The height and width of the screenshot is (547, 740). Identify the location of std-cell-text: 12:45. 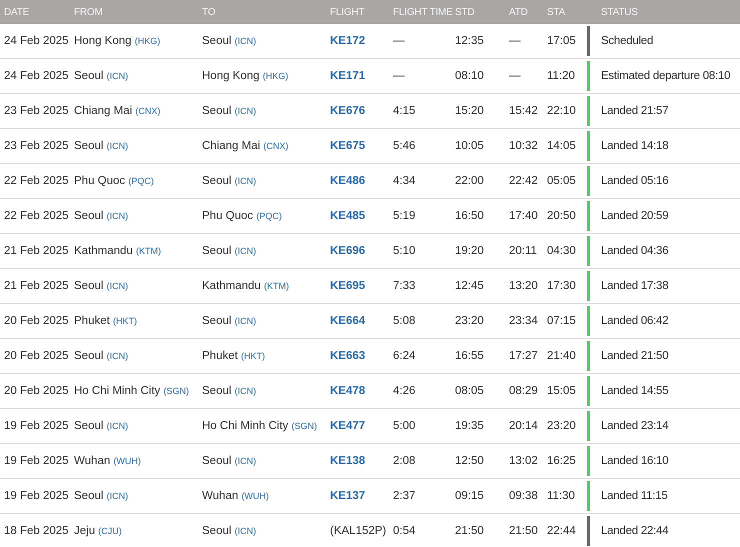
(470, 286).